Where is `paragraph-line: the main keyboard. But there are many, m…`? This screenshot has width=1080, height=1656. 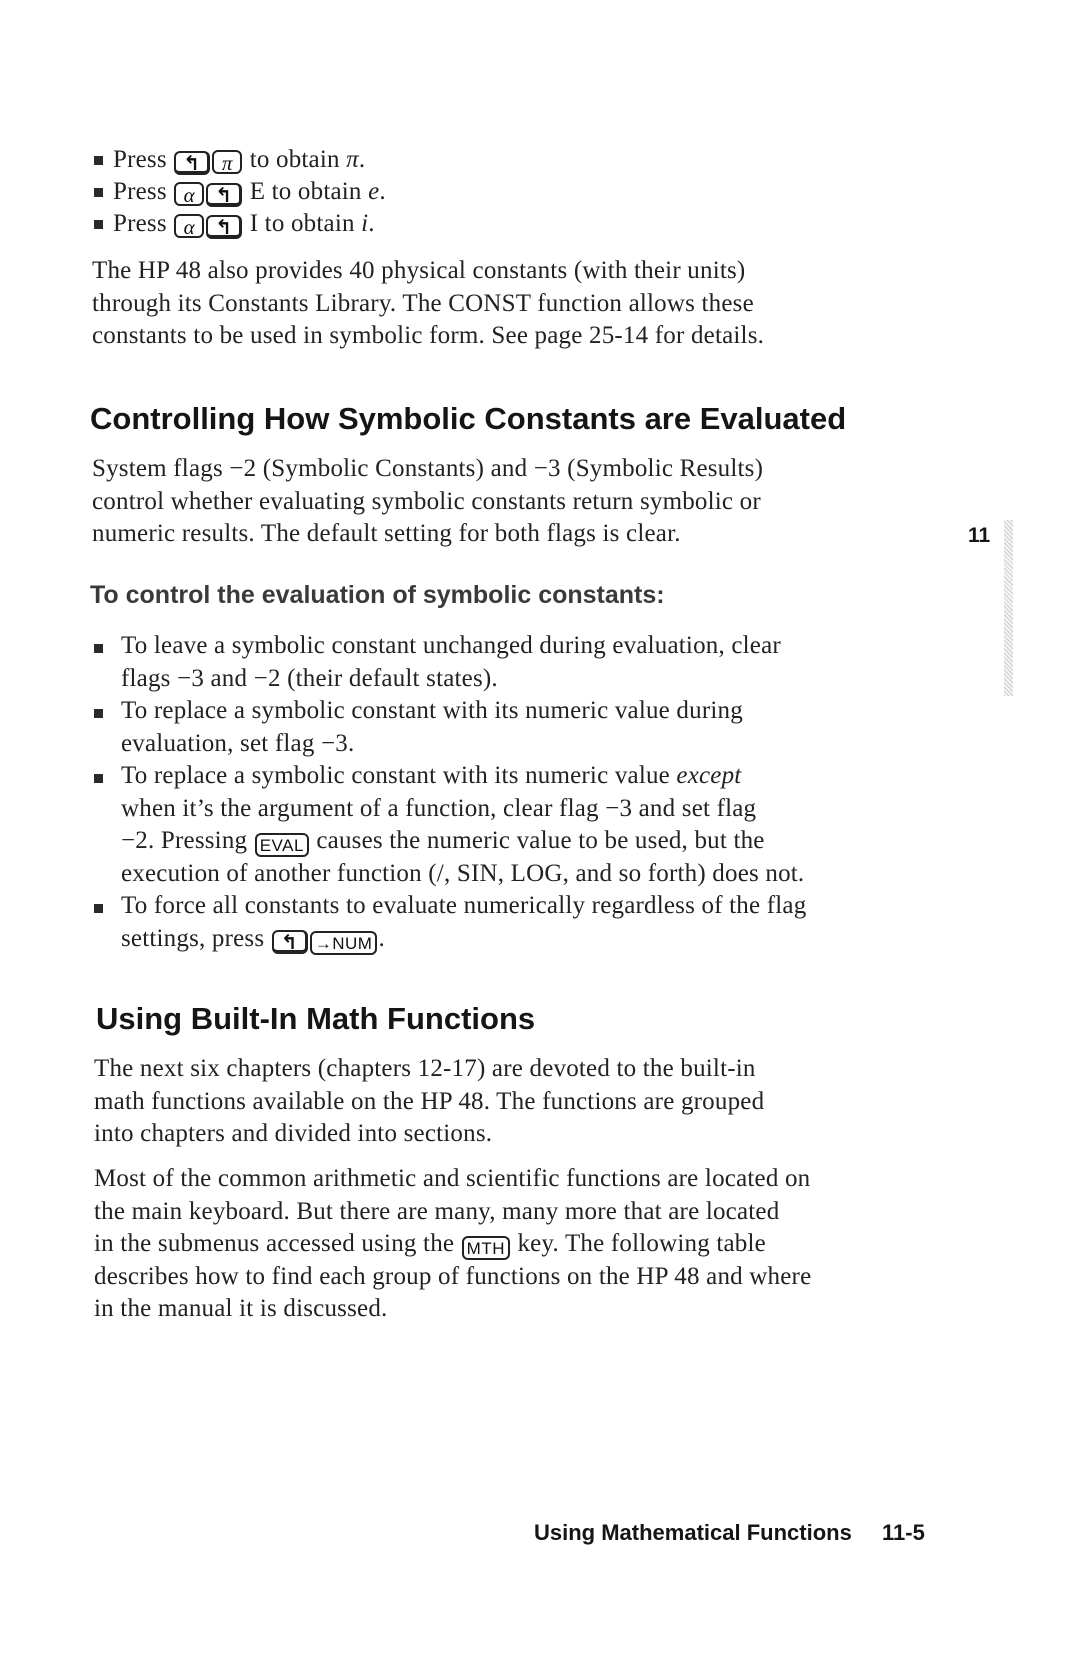 paragraph-line: the main keyboard. But there are many, m… is located at coordinates (437, 1211).